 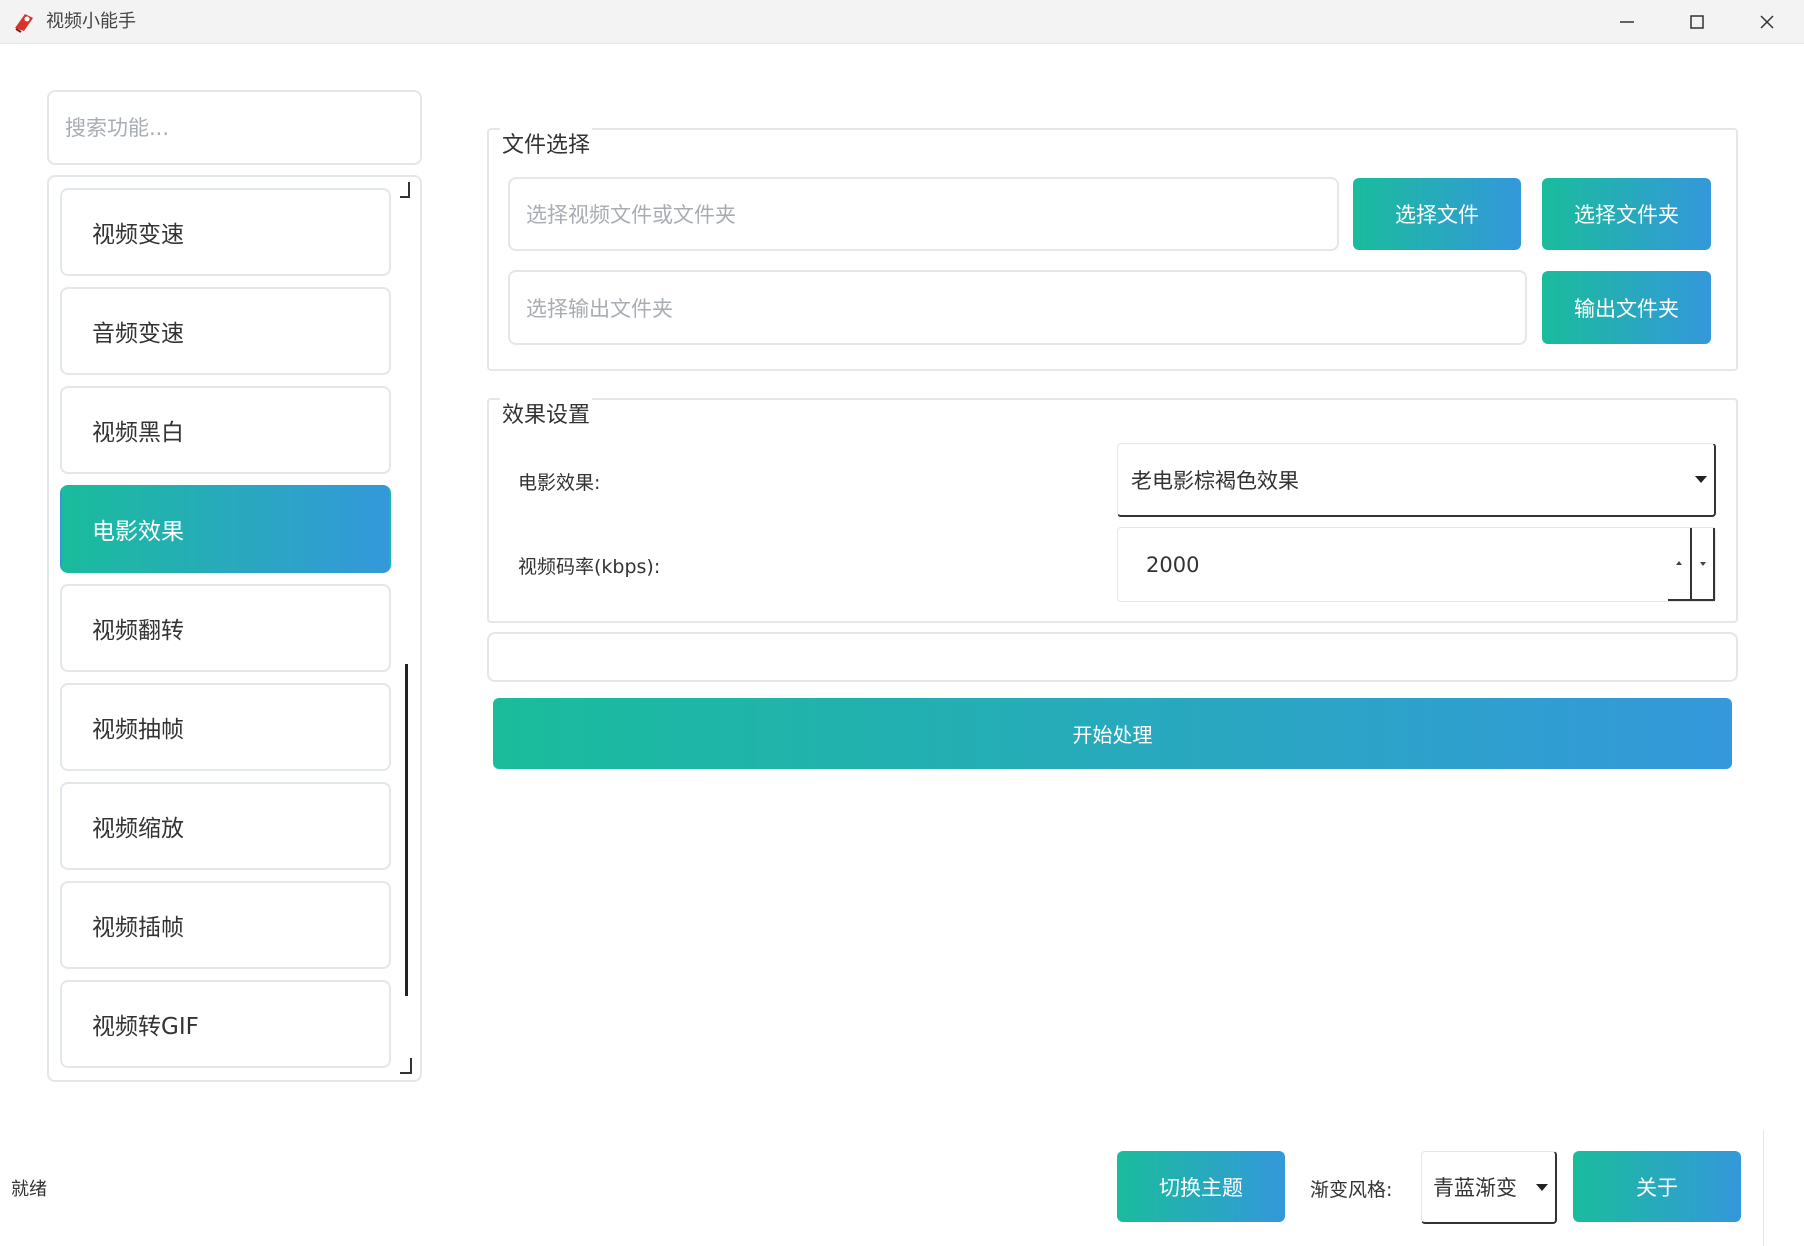 What do you see at coordinates (1657, 1186) in the screenshot?
I see `about-button: 关于` at bounding box center [1657, 1186].